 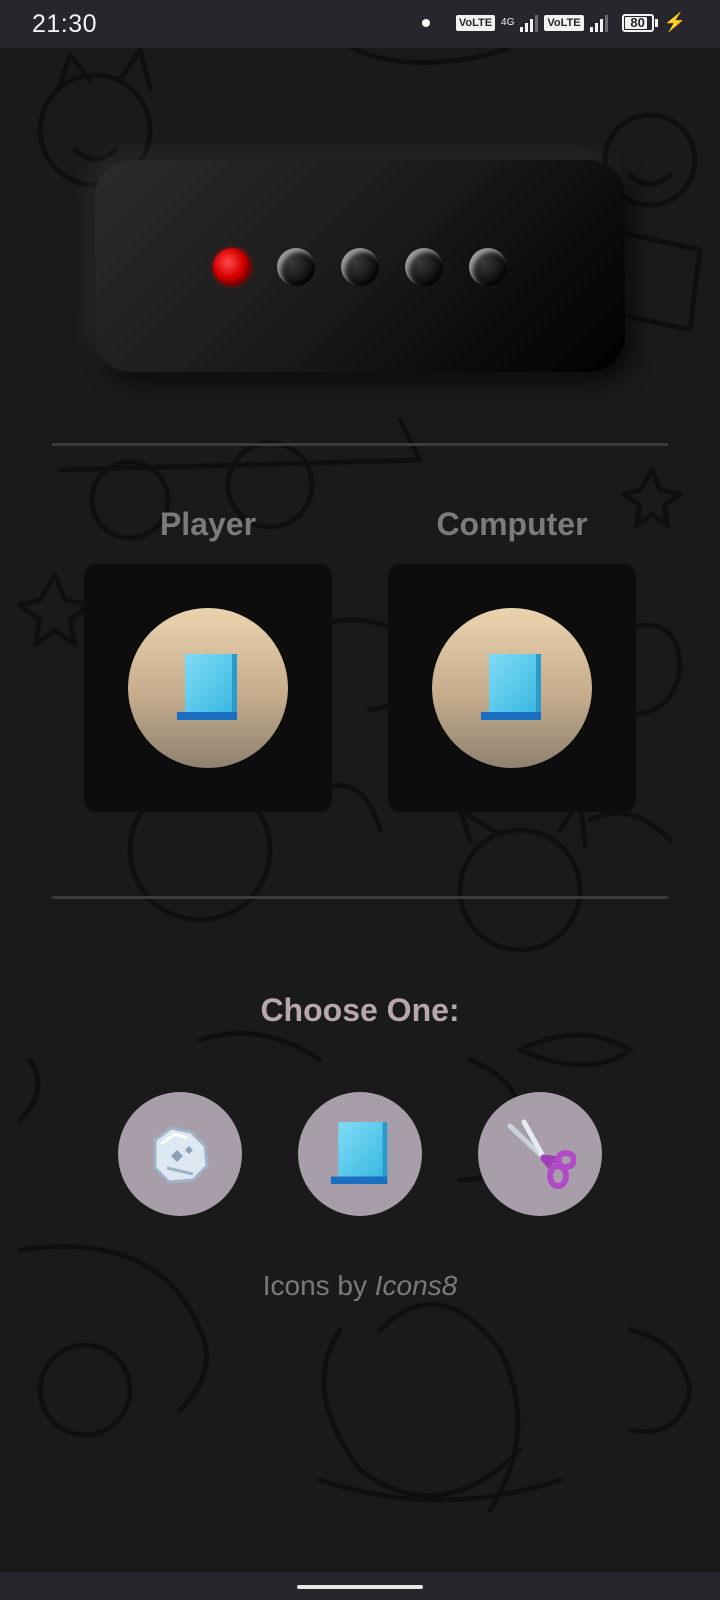 I want to click on choose-paper-button, so click(x=360, y=1154).